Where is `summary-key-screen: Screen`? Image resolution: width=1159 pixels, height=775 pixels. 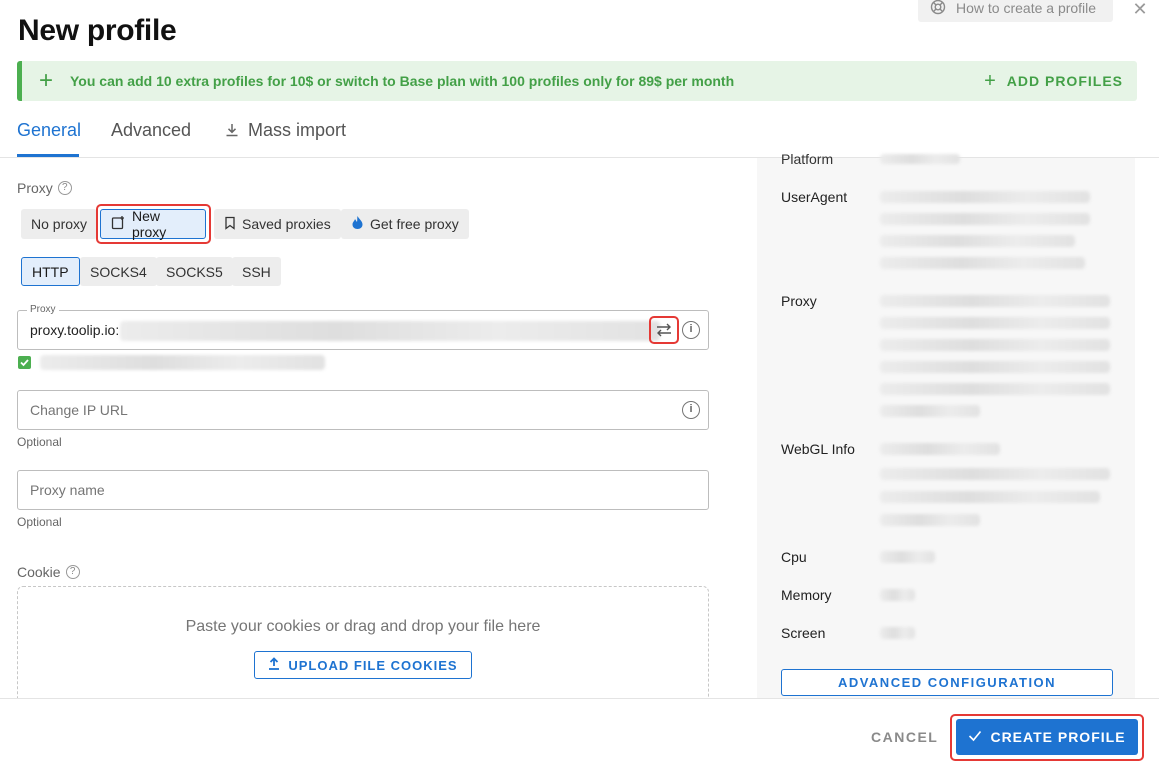
summary-key-screen: Screen is located at coordinates (803, 633).